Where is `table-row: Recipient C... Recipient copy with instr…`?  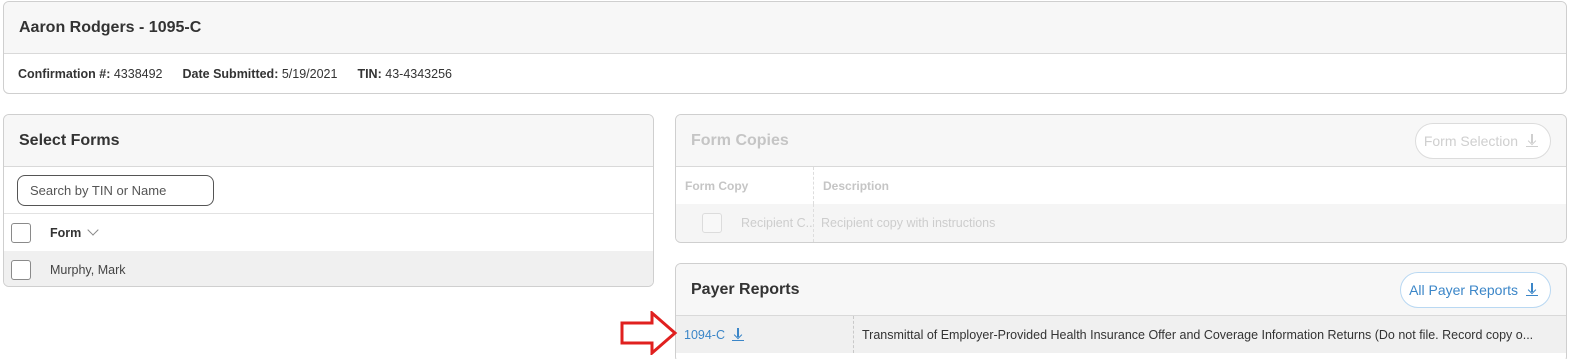
table-row: Recipient C... Recipient copy with instr… is located at coordinates (1121, 223).